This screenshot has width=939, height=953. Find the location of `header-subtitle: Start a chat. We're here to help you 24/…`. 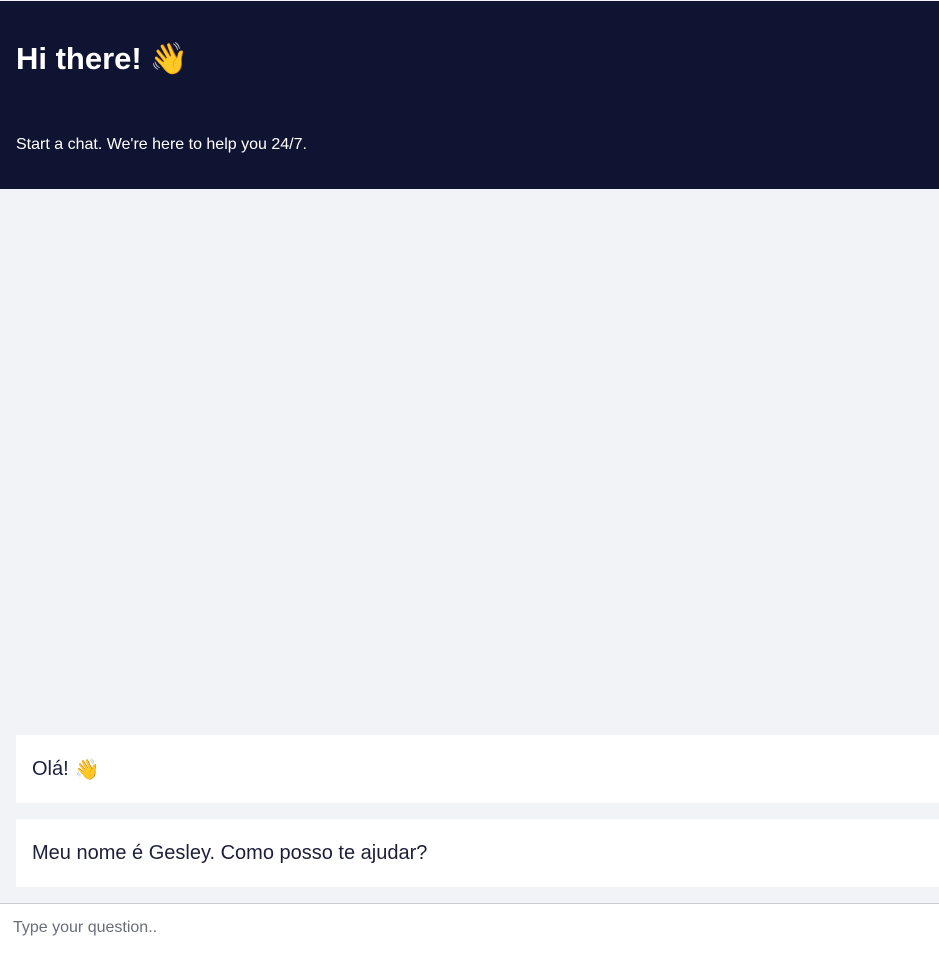

header-subtitle: Start a chat. We're here to help you 24/… is located at coordinates (161, 144).